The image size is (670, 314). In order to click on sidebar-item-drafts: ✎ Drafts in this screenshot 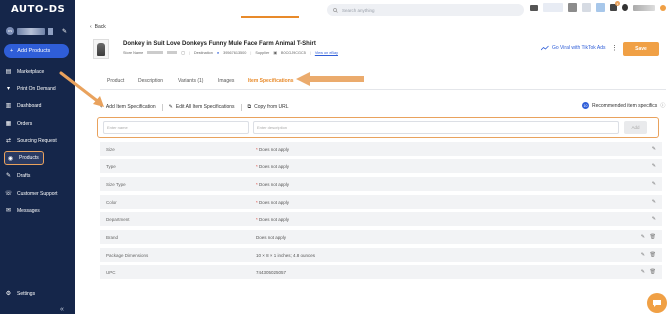, I will do `click(17, 175)`.